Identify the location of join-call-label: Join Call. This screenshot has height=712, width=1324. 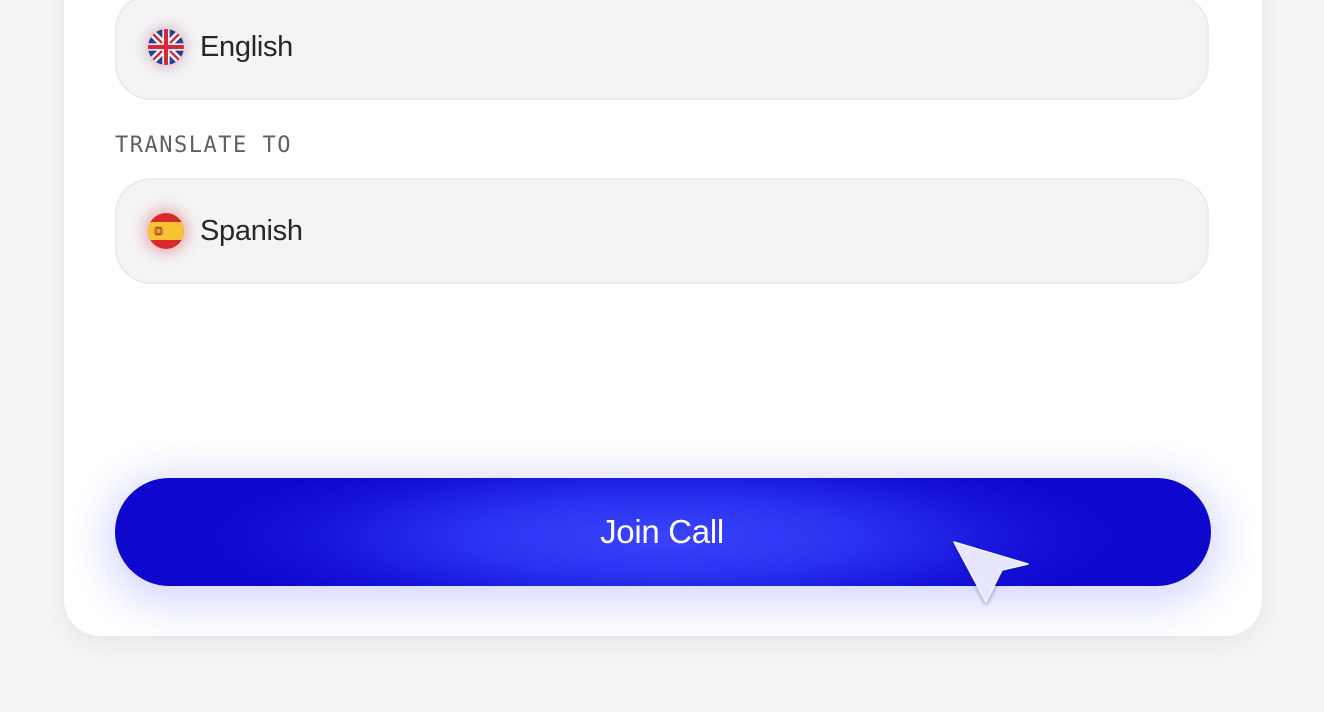
(662, 531).